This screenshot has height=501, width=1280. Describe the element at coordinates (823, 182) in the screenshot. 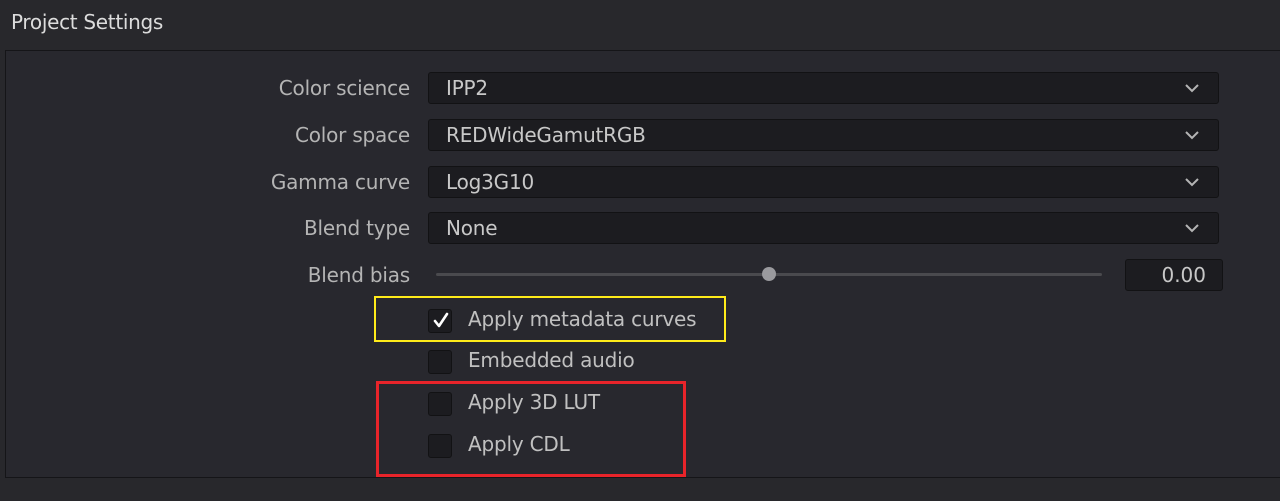

I see `gamma-curve-dropdown: Log3G10` at that location.